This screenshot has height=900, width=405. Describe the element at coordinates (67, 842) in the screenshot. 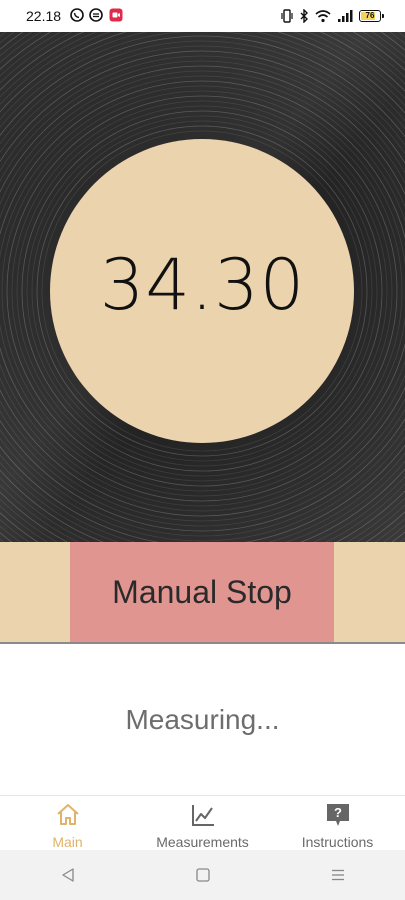

I see `nav-label-main: Main` at that location.